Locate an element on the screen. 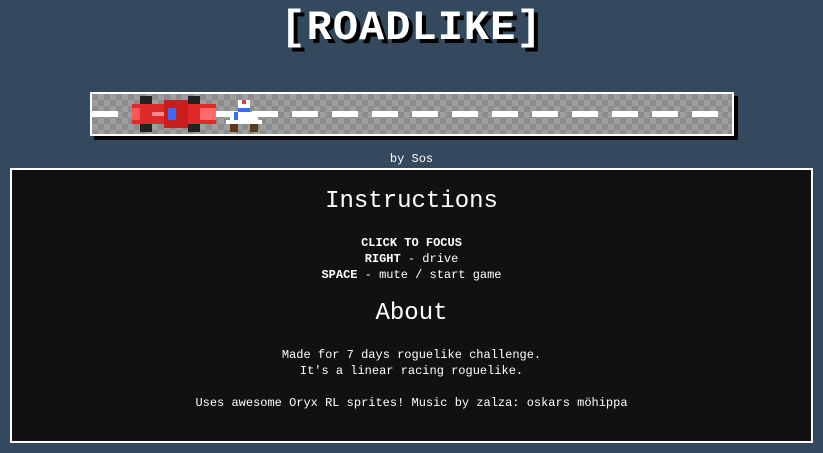 This screenshot has width=823, height=453. about-line: Made for 7 days roguelike challenge. is located at coordinates (411, 355).